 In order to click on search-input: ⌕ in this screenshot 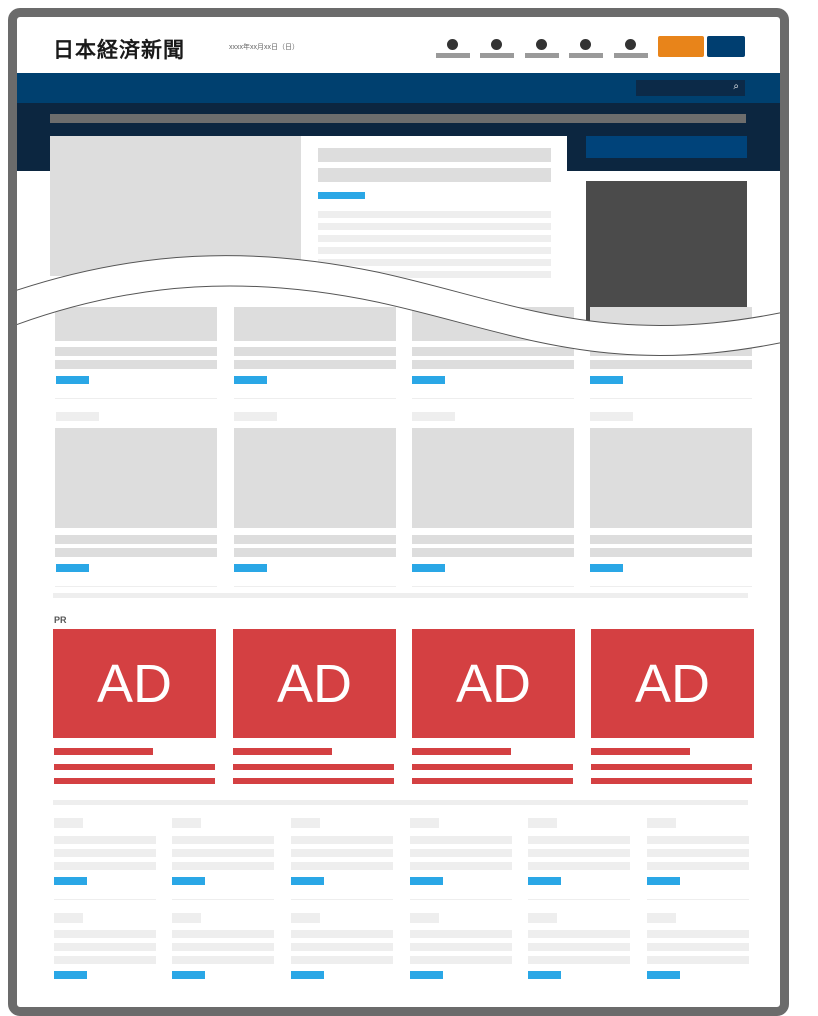, I will do `click(690, 88)`.